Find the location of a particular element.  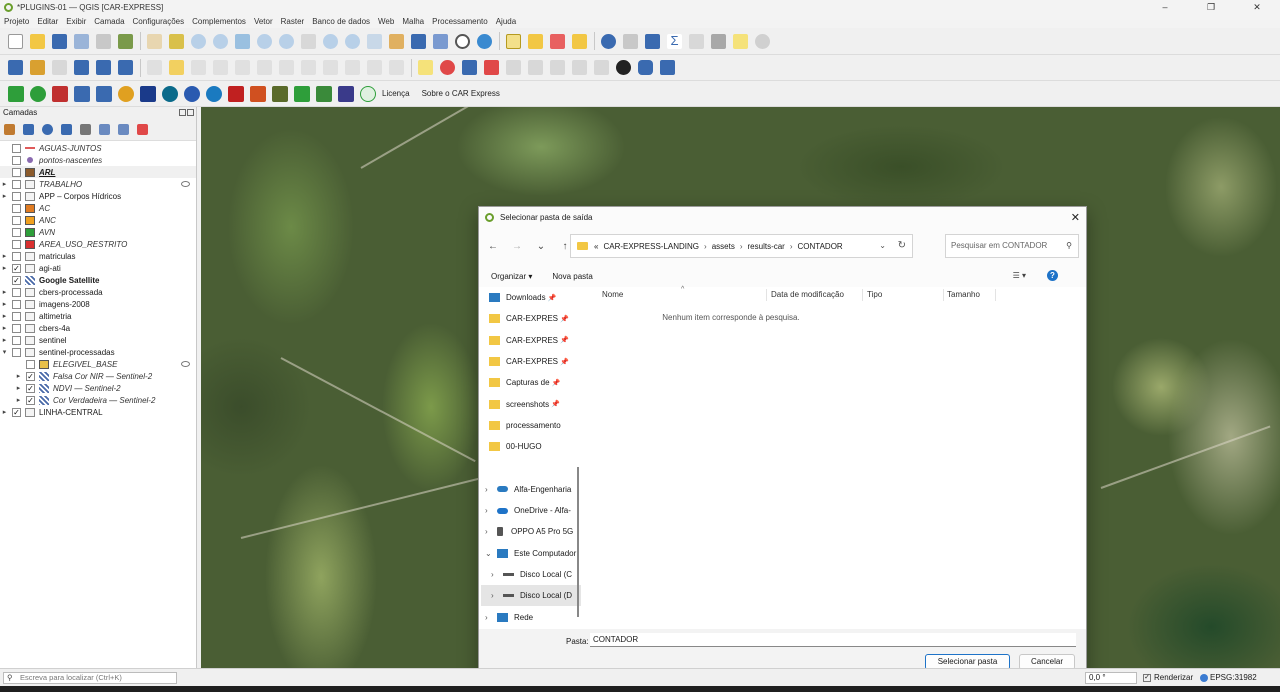

plugin-layers-icon is located at coordinates (104, 93).